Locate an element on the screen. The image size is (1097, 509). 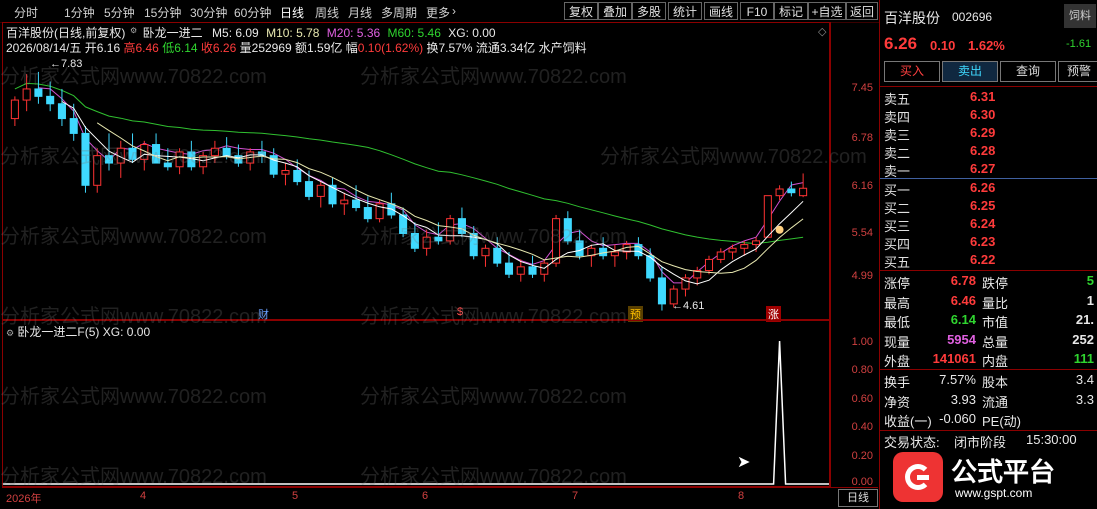
buy-button: 买入 is located at coordinates (912, 71).